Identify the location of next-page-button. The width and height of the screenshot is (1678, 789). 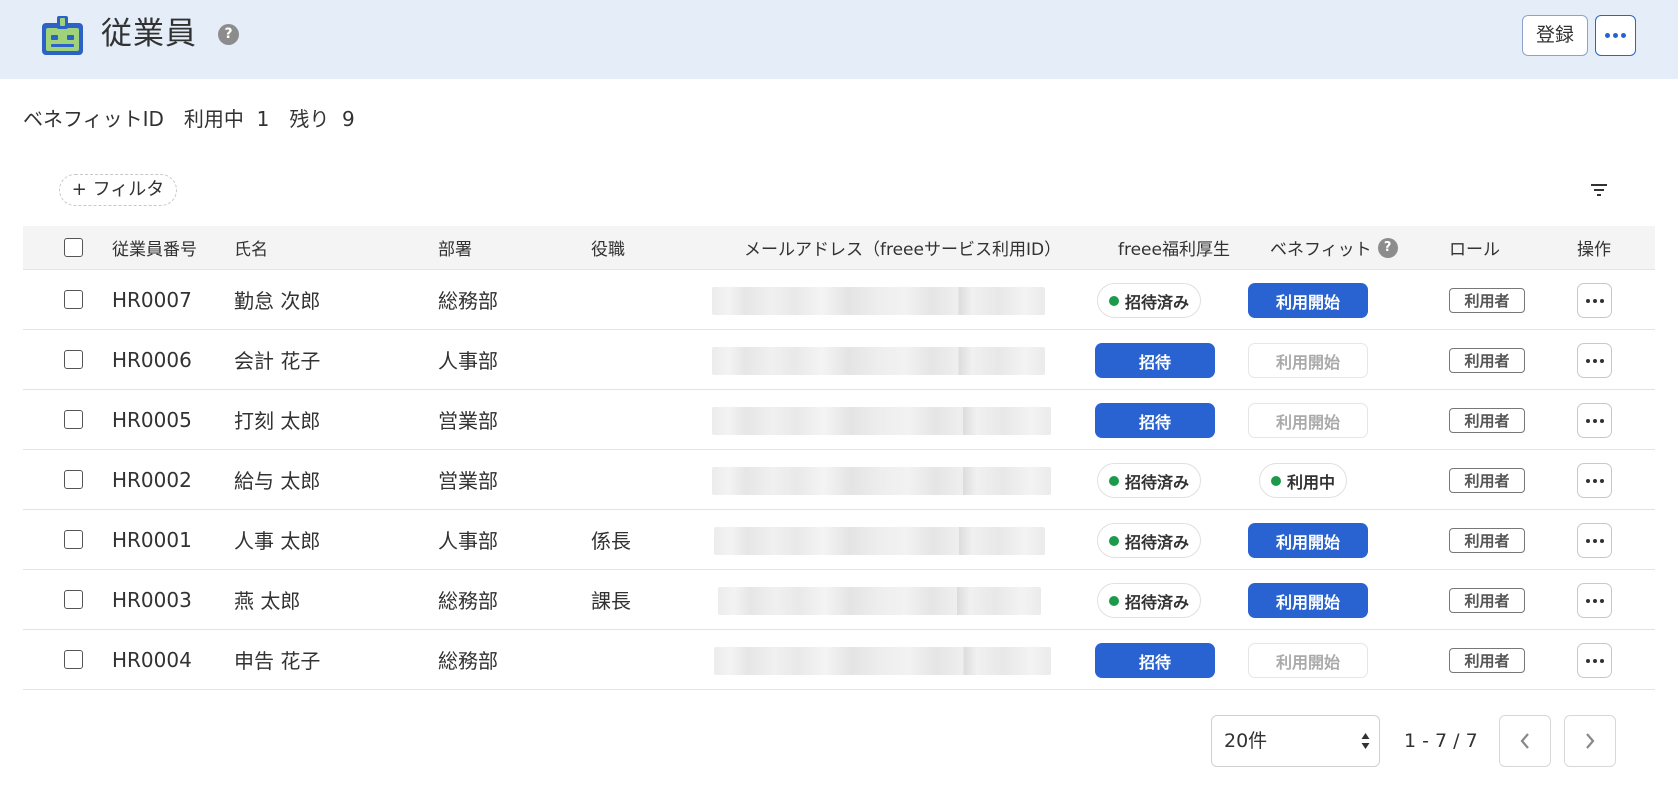
(1590, 741).